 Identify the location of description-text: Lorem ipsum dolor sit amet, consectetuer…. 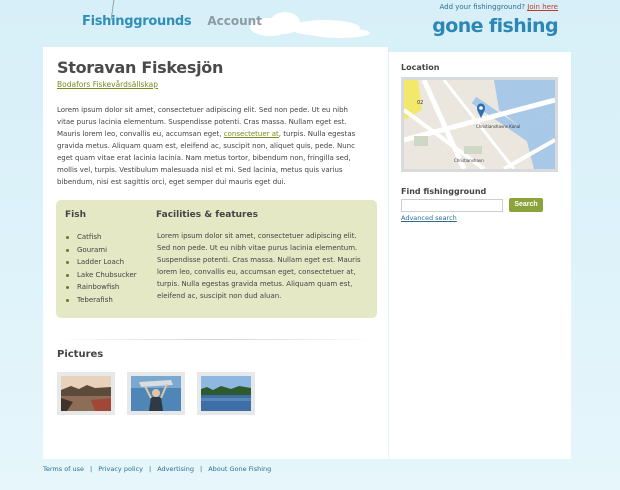
(210, 146).